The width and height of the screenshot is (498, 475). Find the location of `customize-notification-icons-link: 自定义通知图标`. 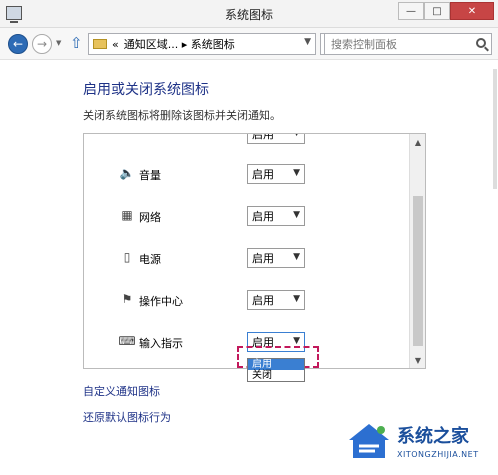

customize-notification-icons-link: 自定义通知图标 is located at coordinates (127, 391).